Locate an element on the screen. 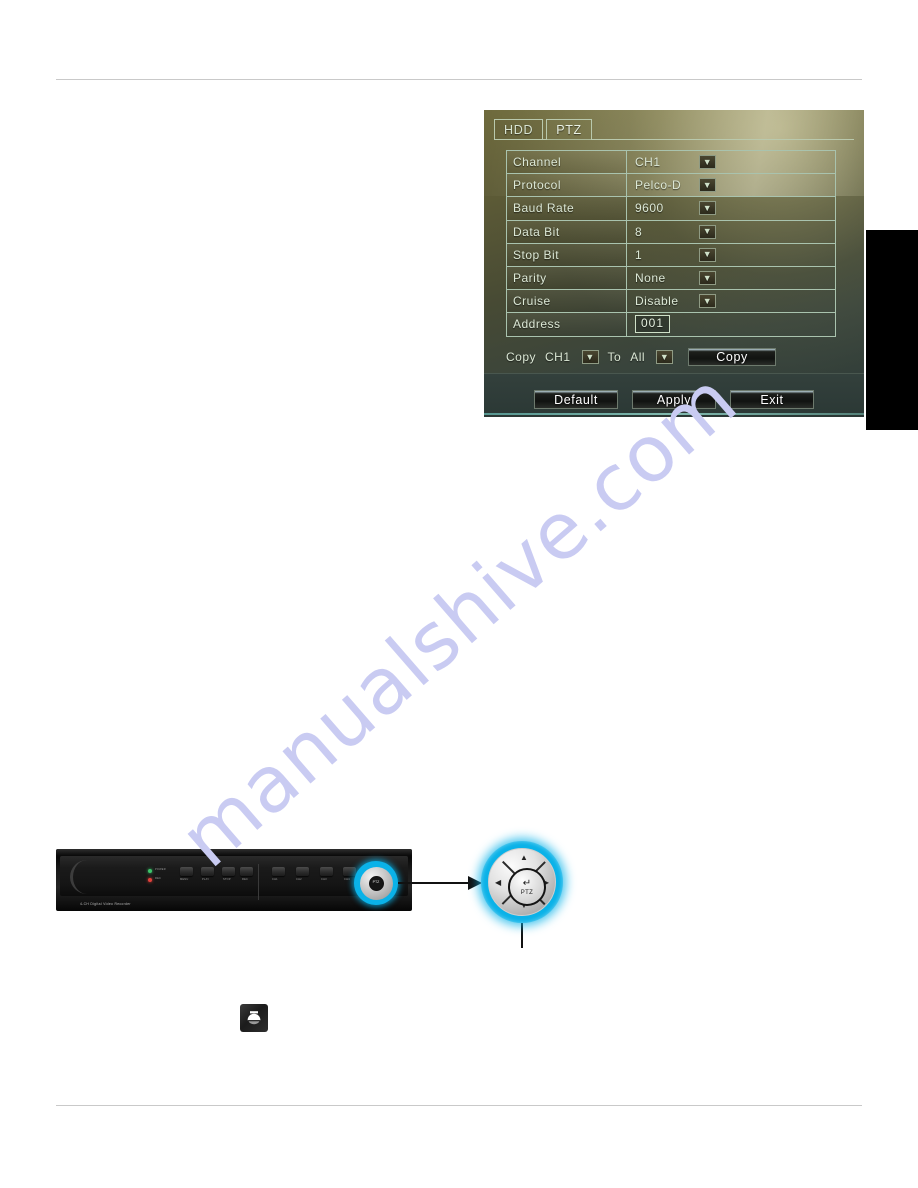 Image resolution: width=918 pixels, height=1188 pixels. setting-label-channel: Channel is located at coordinates (567, 162).